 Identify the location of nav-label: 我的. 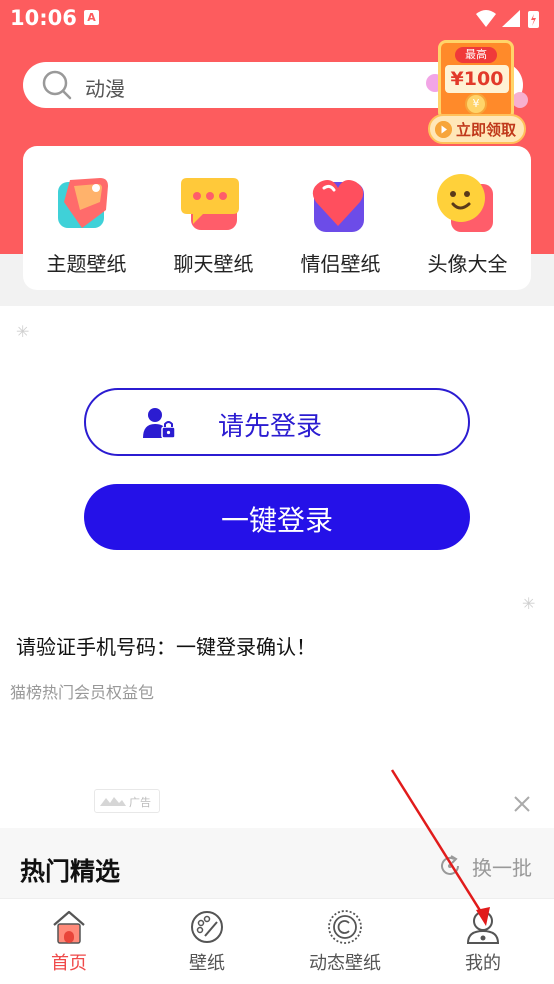
(483, 963).